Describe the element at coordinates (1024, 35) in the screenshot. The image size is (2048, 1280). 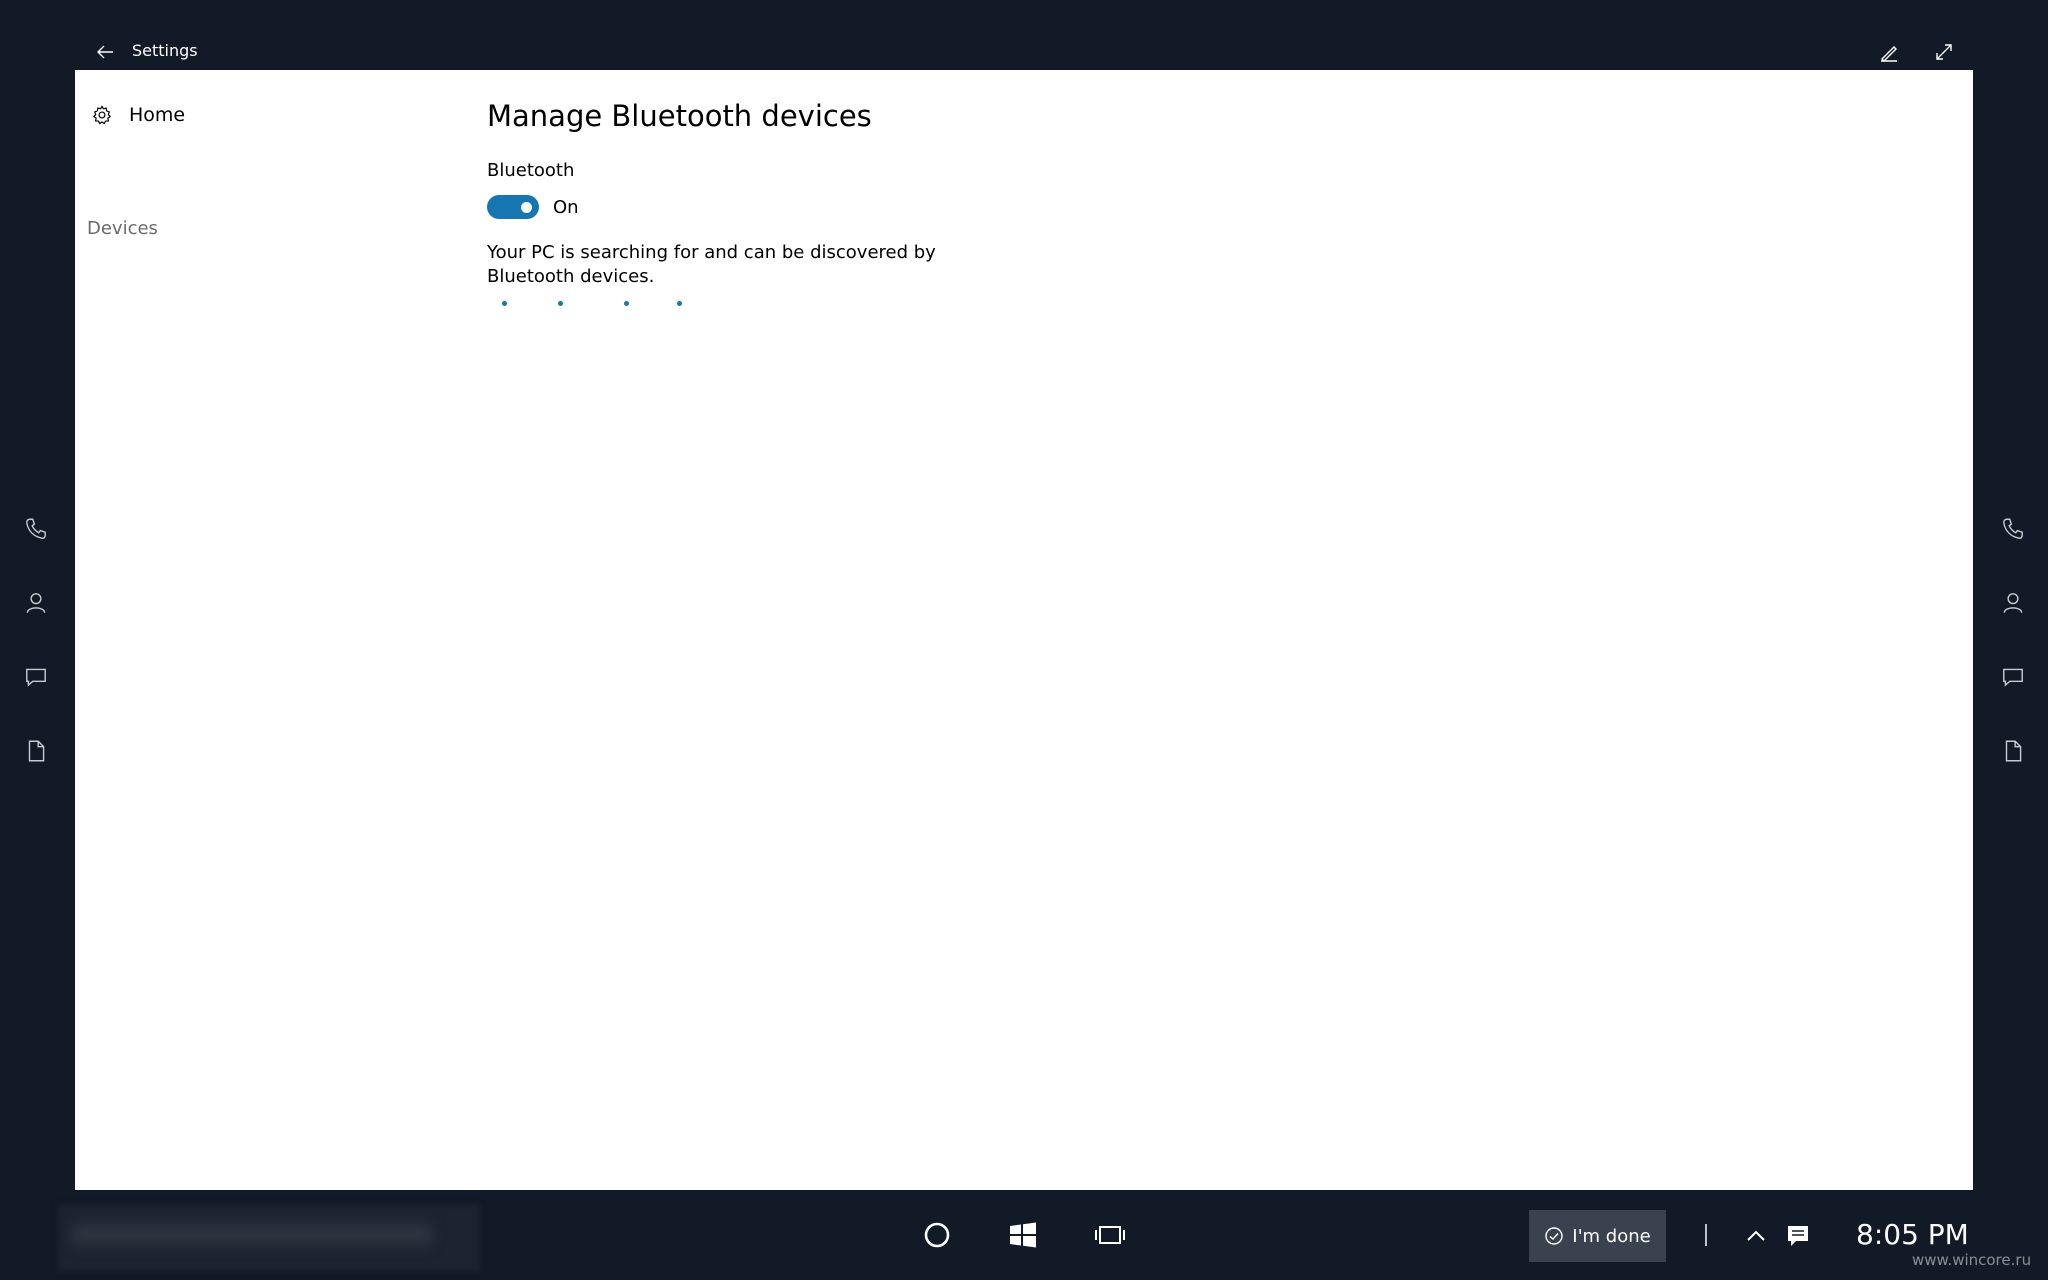
I see `title-bar: Settings` at that location.